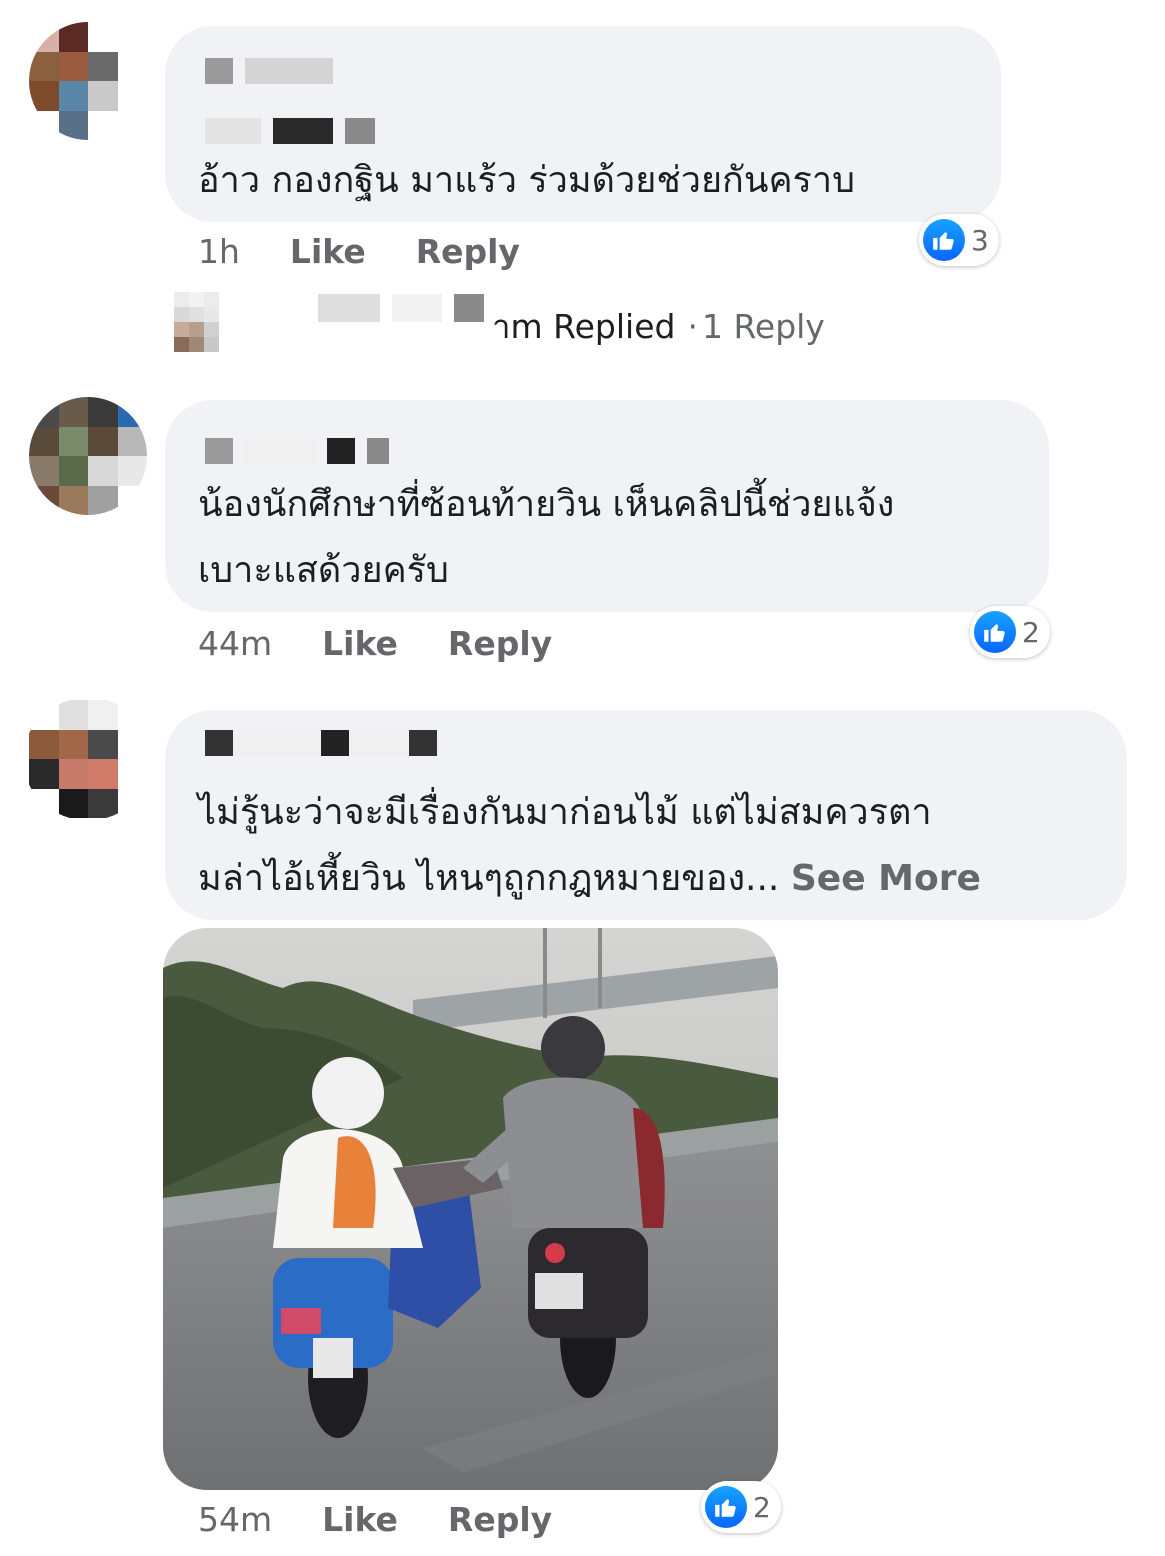 This screenshot has height=1556, width=1165. What do you see at coordinates (401, 308) in the screenshot?
I see `replier-name-blurred` at bounding box center [401, 308].